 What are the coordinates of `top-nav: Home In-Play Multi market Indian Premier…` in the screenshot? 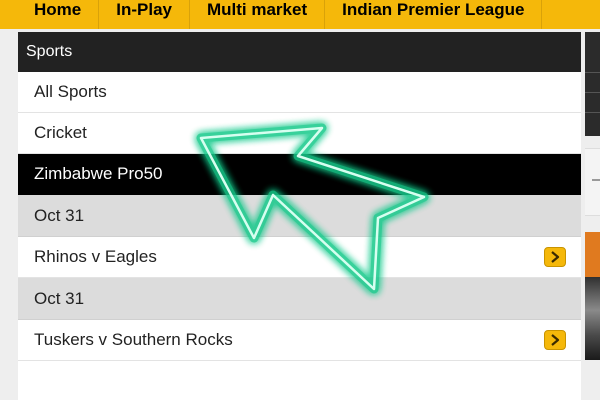 It's located at (300, 14).